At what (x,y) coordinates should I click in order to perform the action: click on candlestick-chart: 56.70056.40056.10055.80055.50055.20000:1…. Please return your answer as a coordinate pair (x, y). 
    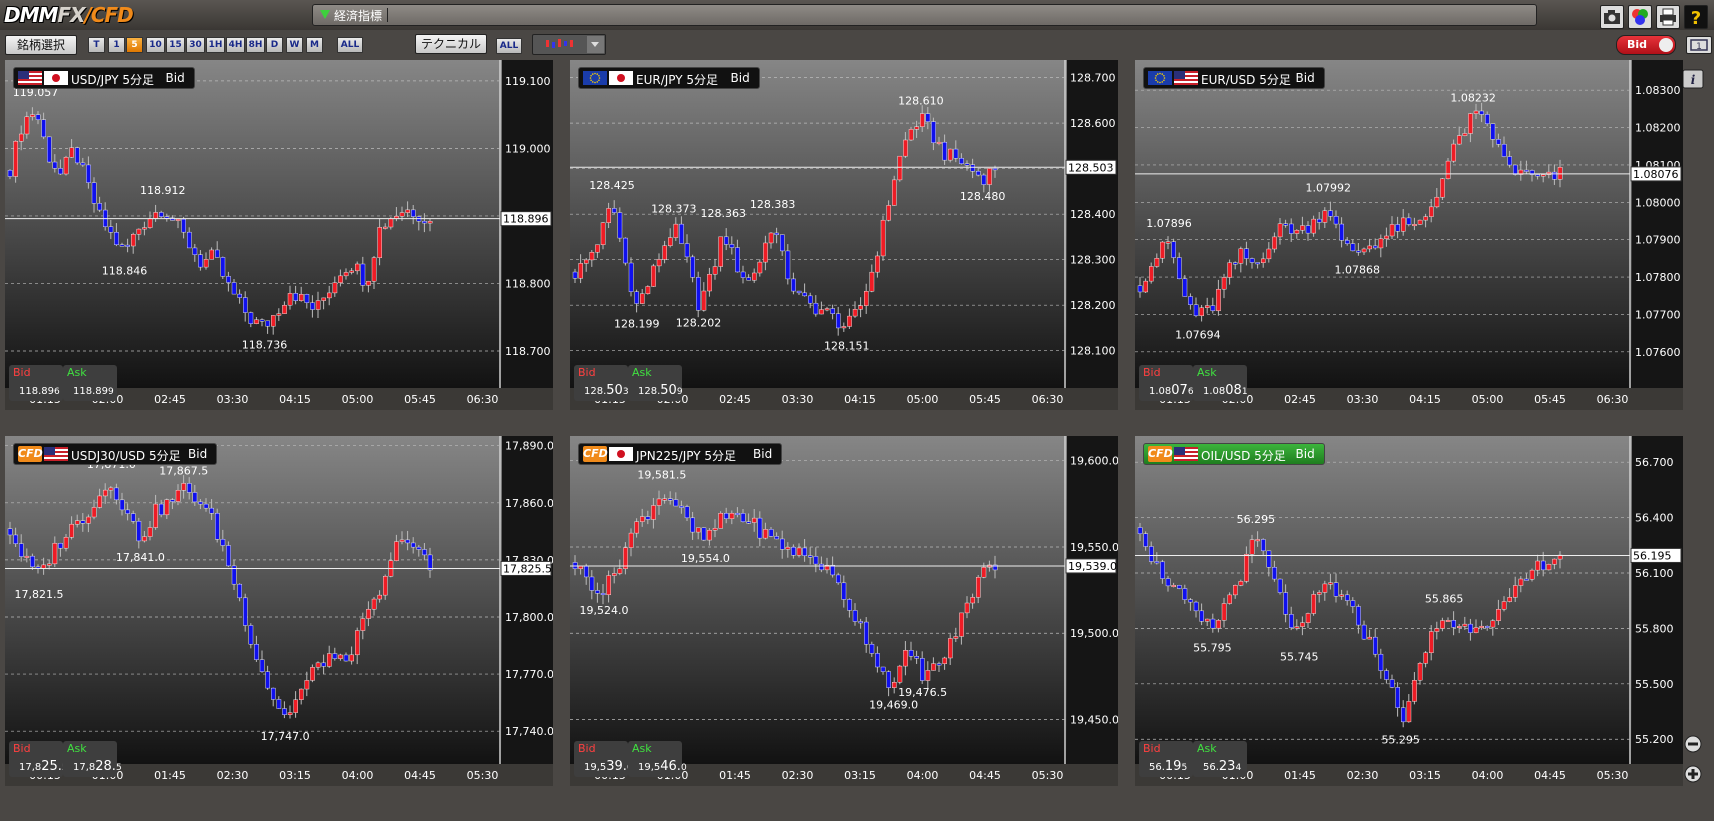
    Looking at the image, I should click on (1409, 611).